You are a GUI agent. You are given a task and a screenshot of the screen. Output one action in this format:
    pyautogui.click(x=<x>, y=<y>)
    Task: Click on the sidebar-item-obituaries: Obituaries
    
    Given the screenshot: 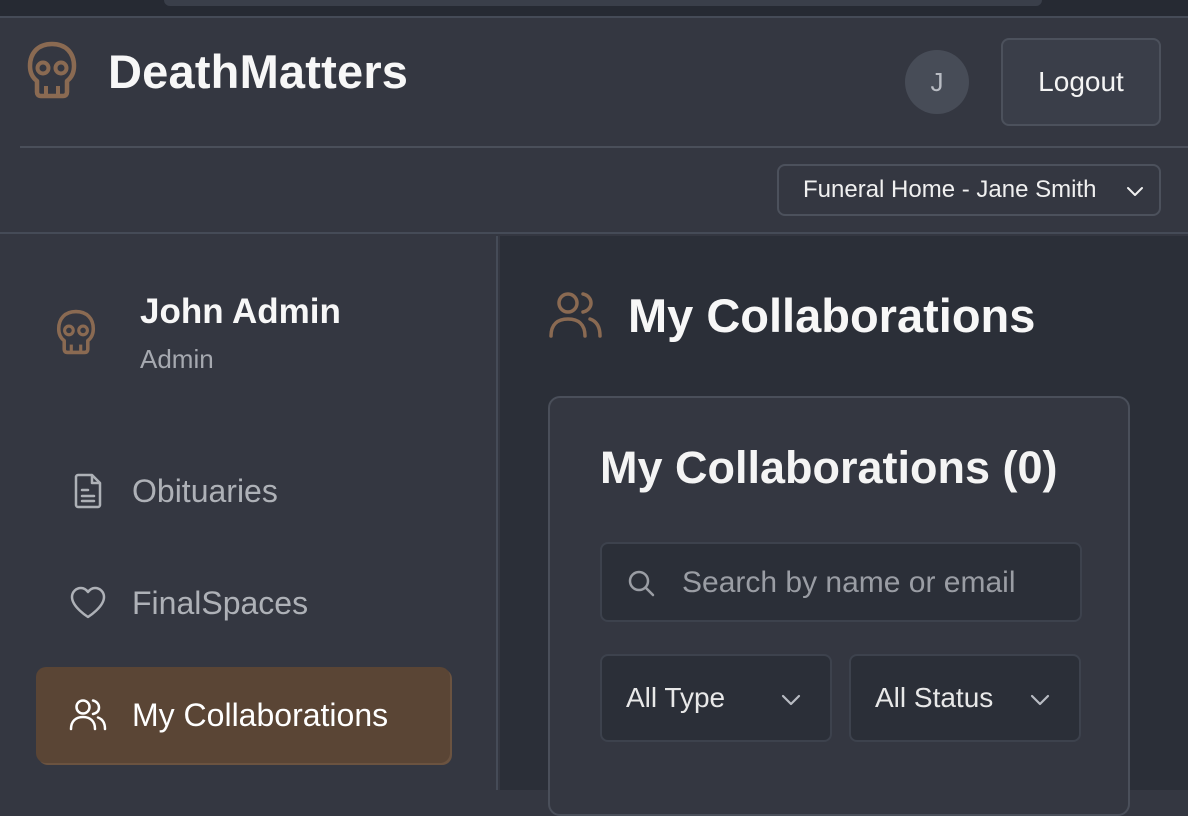 What is the action you would take?
    pyautogui.click(x=243, y=491)
    